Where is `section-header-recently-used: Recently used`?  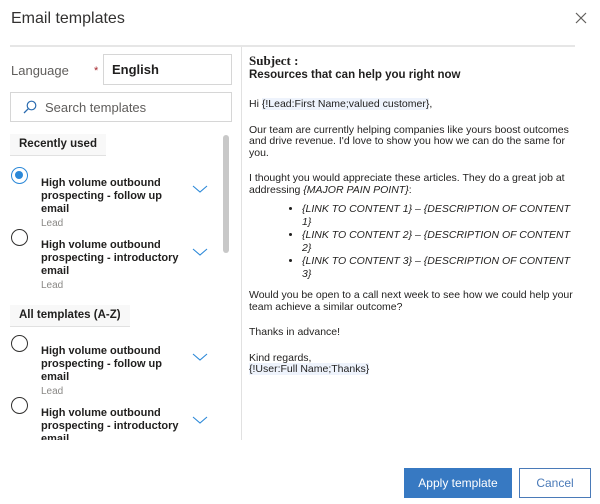 section-header-recently-used: Recently used is located at coordinates (58, 145).